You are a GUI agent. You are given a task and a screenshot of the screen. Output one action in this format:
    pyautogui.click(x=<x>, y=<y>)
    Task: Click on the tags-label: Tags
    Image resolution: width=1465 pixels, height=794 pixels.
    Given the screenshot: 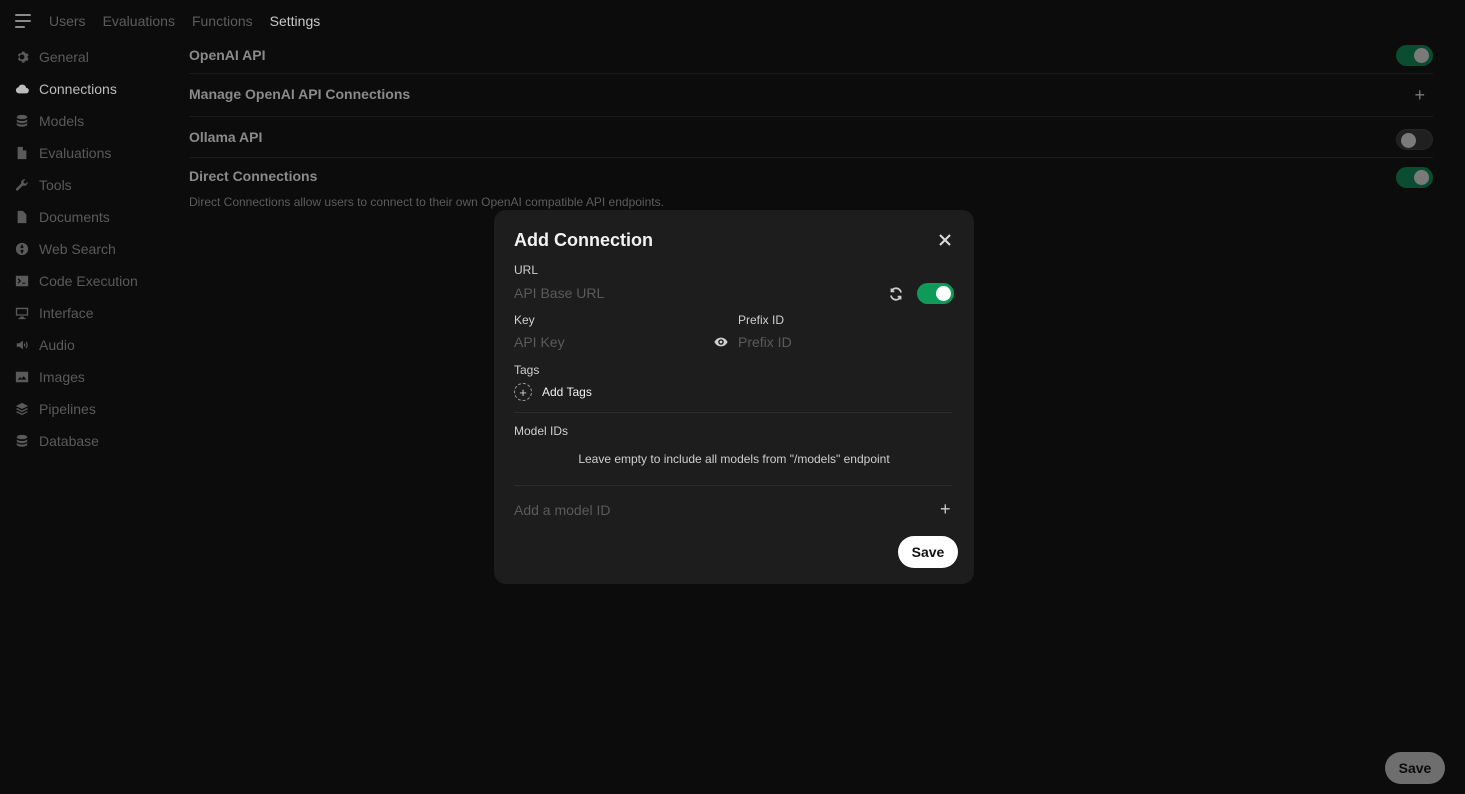 What is the action you would take?
    pyautogui.click(x=527, y=370)
    